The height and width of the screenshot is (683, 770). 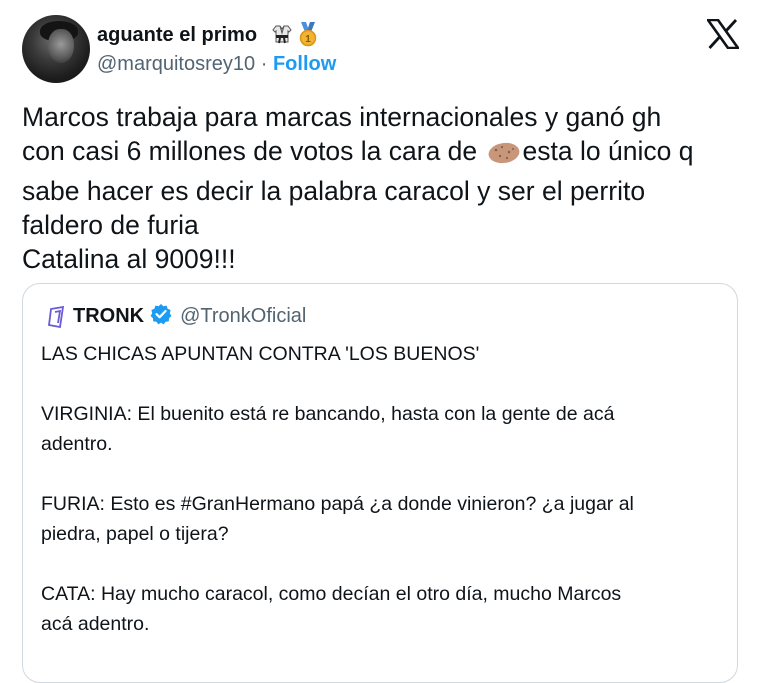 I want to click on tweet-line-part: con casi 6 millones de votos la cara de, so click(x=250, y=151).